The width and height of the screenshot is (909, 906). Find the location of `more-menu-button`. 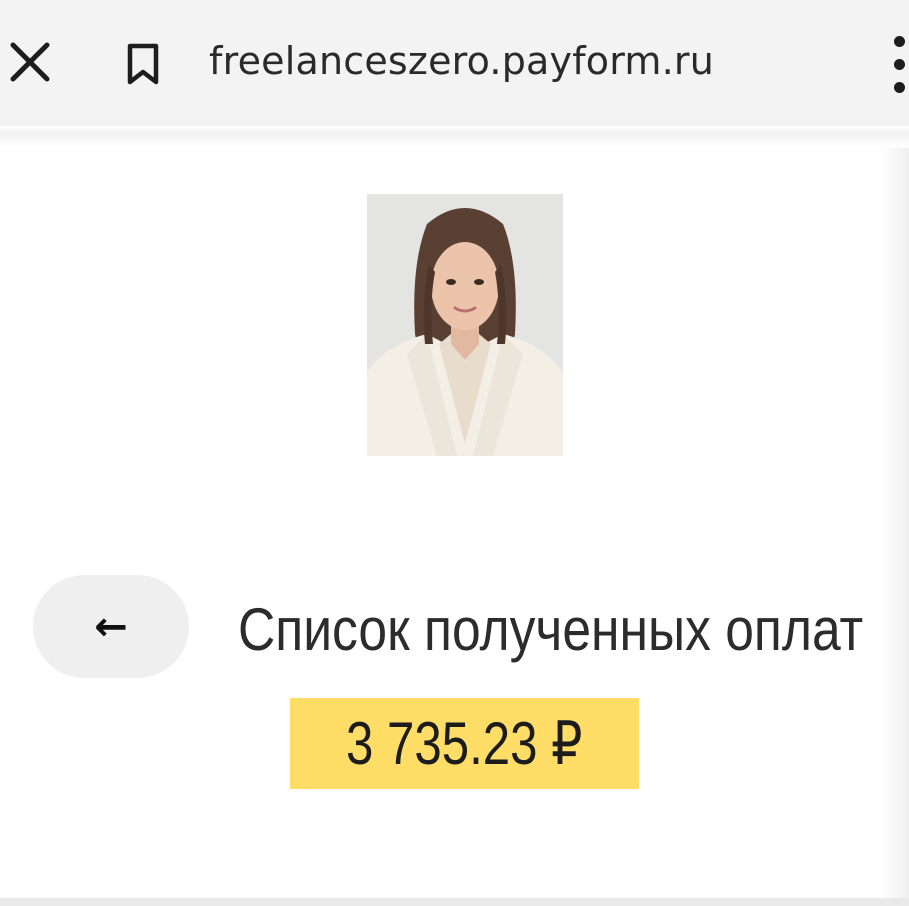

more-menu-button is located at coordinates (896, 64).